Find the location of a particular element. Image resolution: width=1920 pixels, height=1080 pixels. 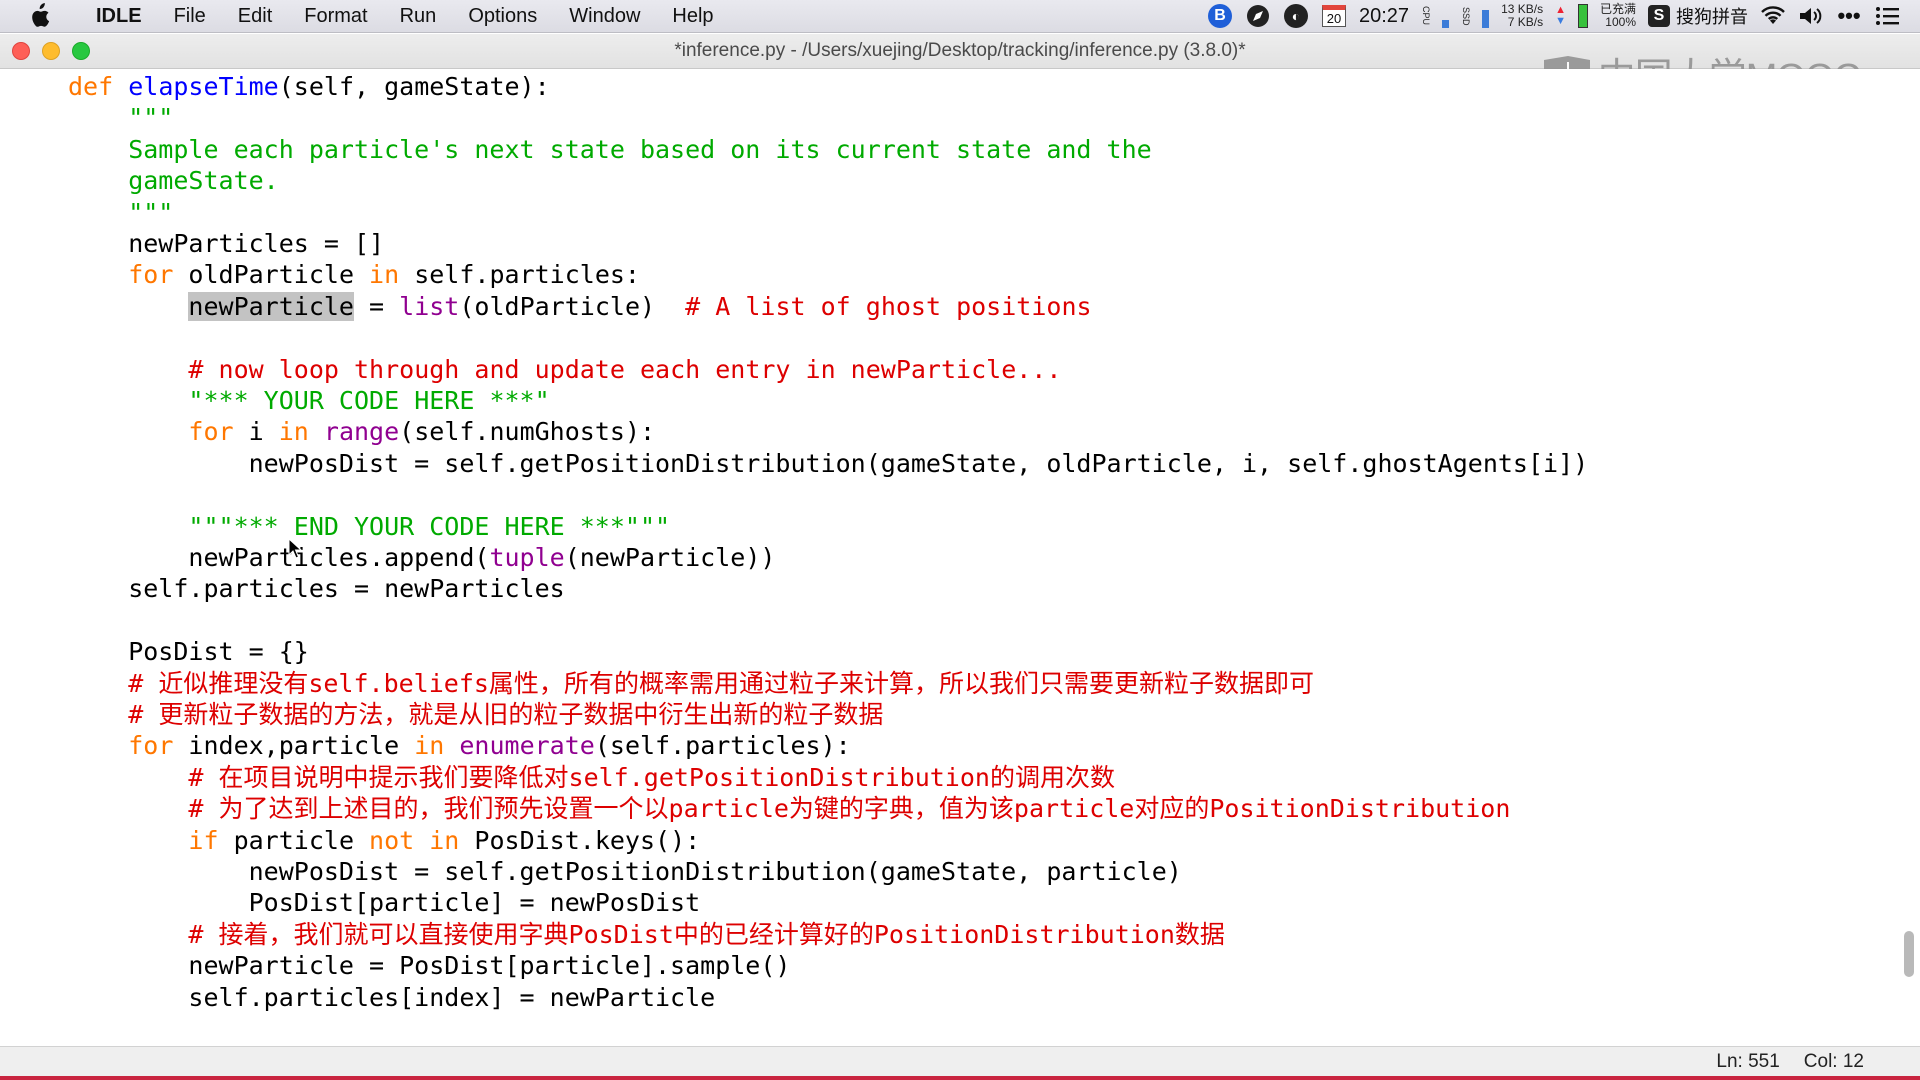

menu-help: Help is located at coordinates (692, 16).